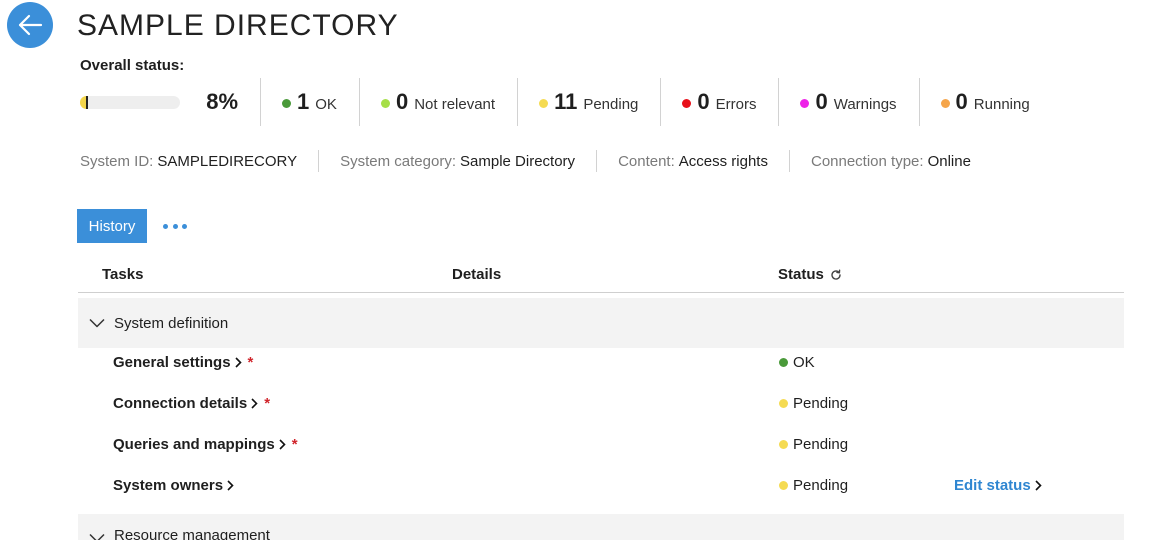 The height and width of the screenshot is (540, 1173). I want to click on meta-connection-type: Connection type: Online, so click(890, 161).